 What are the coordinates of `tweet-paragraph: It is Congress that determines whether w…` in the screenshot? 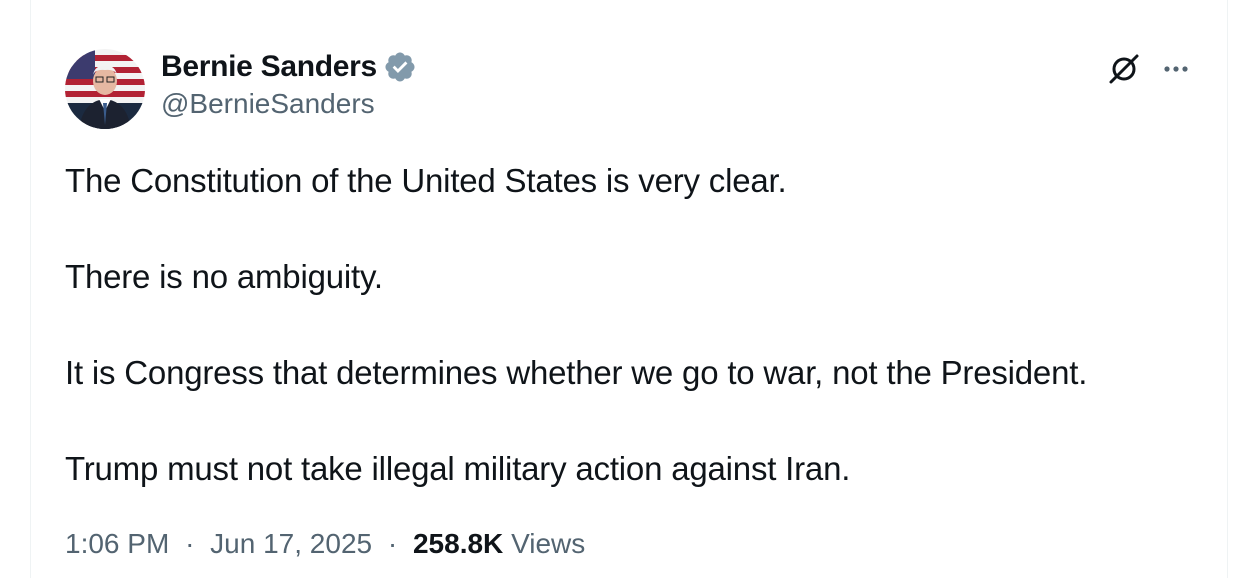 It's located at (576, 372).